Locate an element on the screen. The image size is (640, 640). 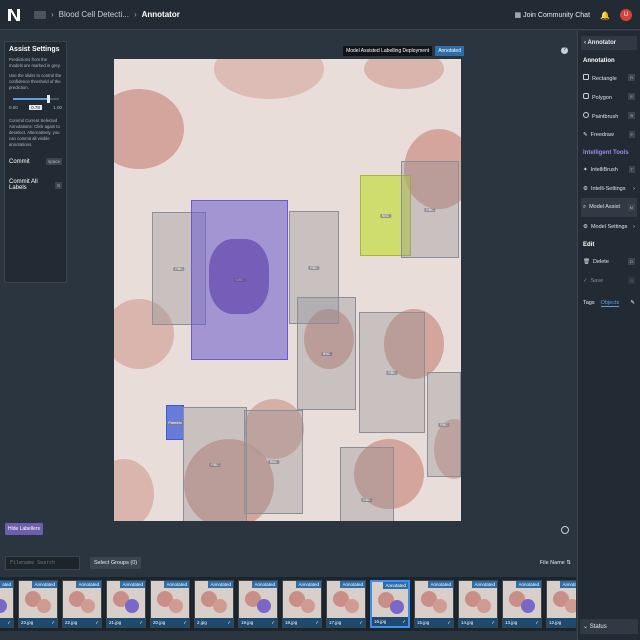
thumbnail-item: Annotated 16.jpg ✓ is located at coordinates (390, 604).